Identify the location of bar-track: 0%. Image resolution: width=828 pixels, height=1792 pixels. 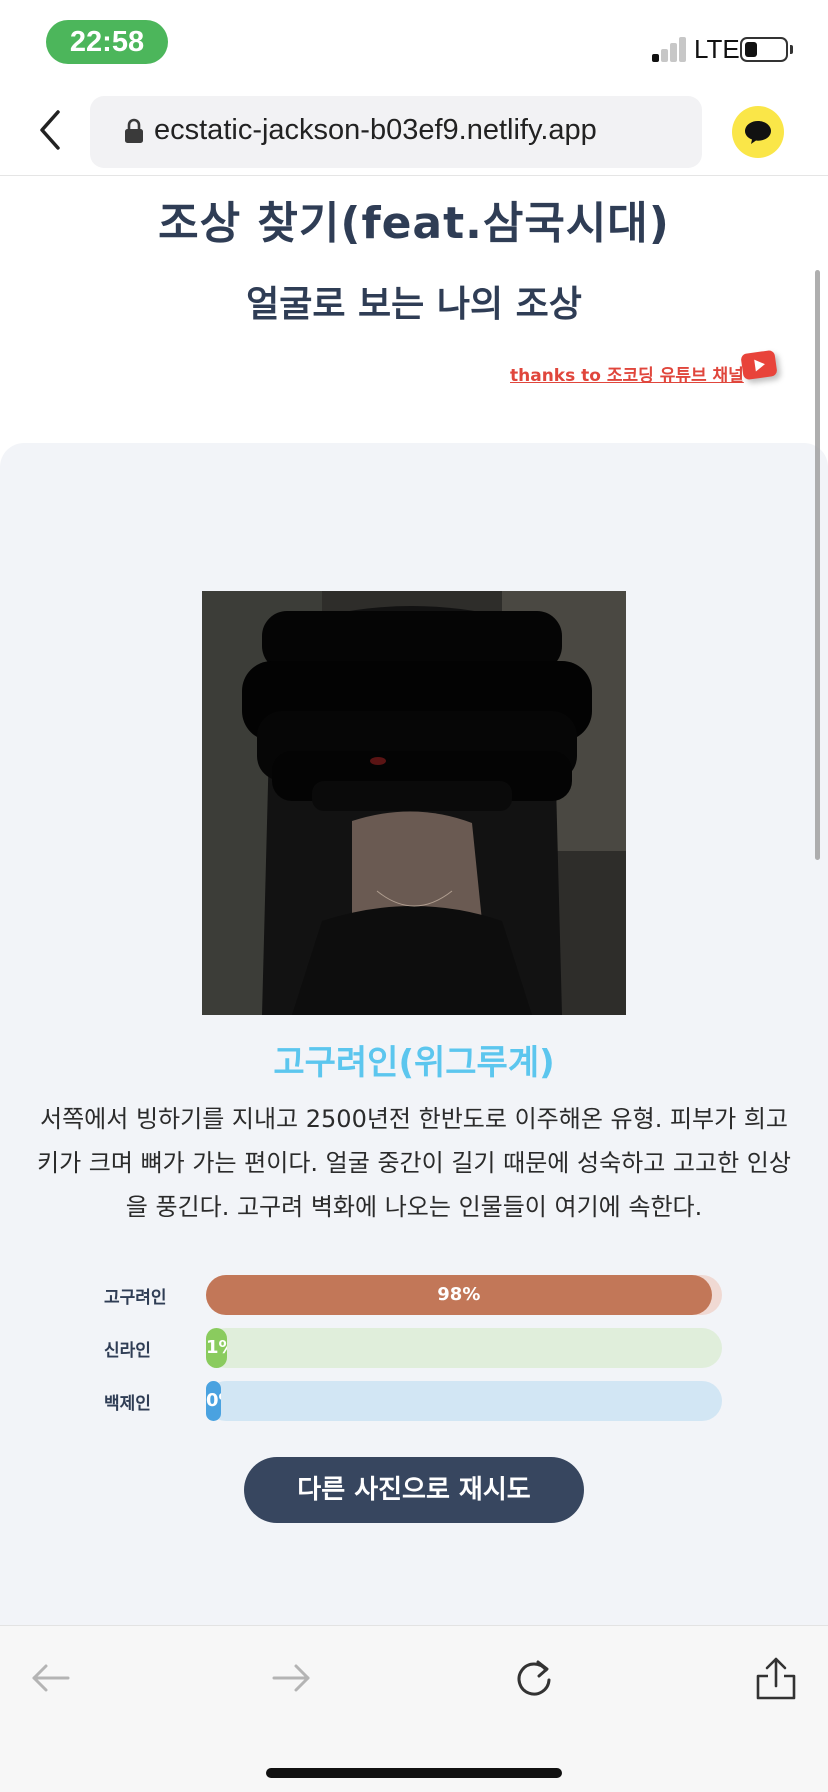
(464, 1401).